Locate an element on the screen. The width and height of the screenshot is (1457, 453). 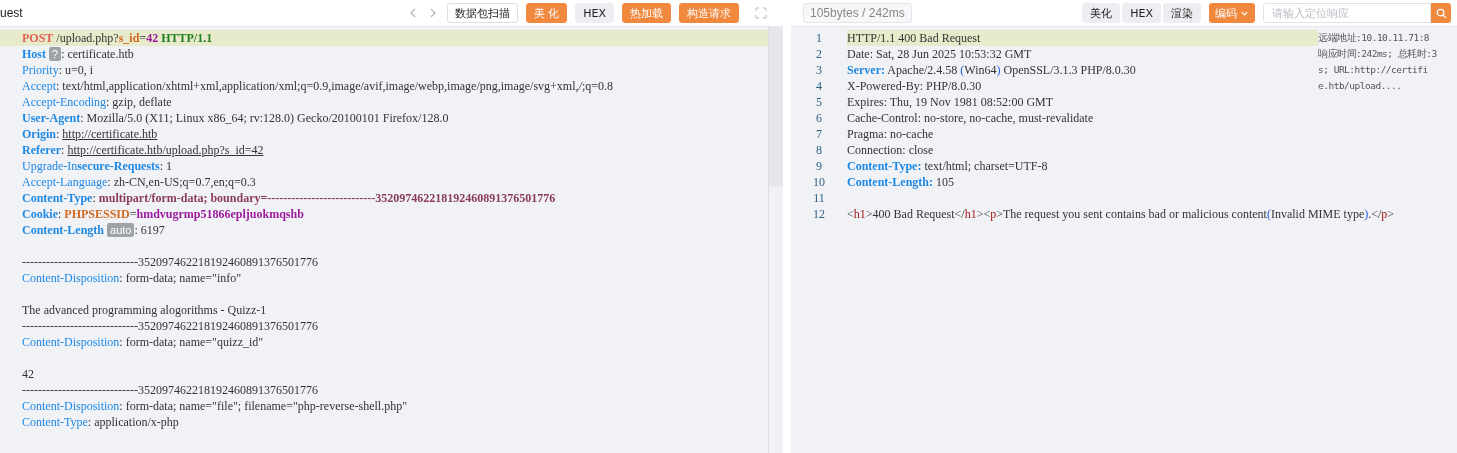
search-button is located at coordinates (1441, 13).